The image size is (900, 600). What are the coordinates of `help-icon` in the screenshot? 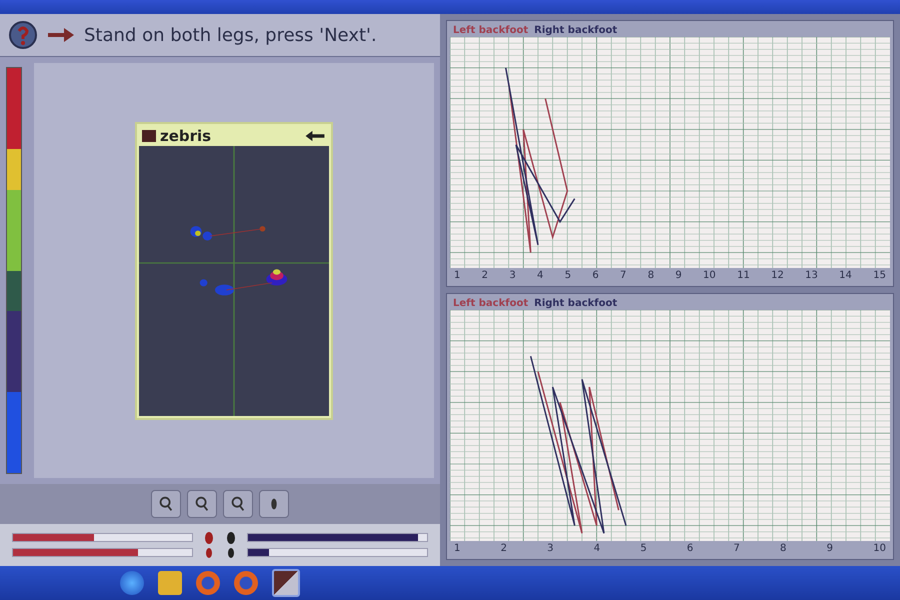 It's located at (23, 35).